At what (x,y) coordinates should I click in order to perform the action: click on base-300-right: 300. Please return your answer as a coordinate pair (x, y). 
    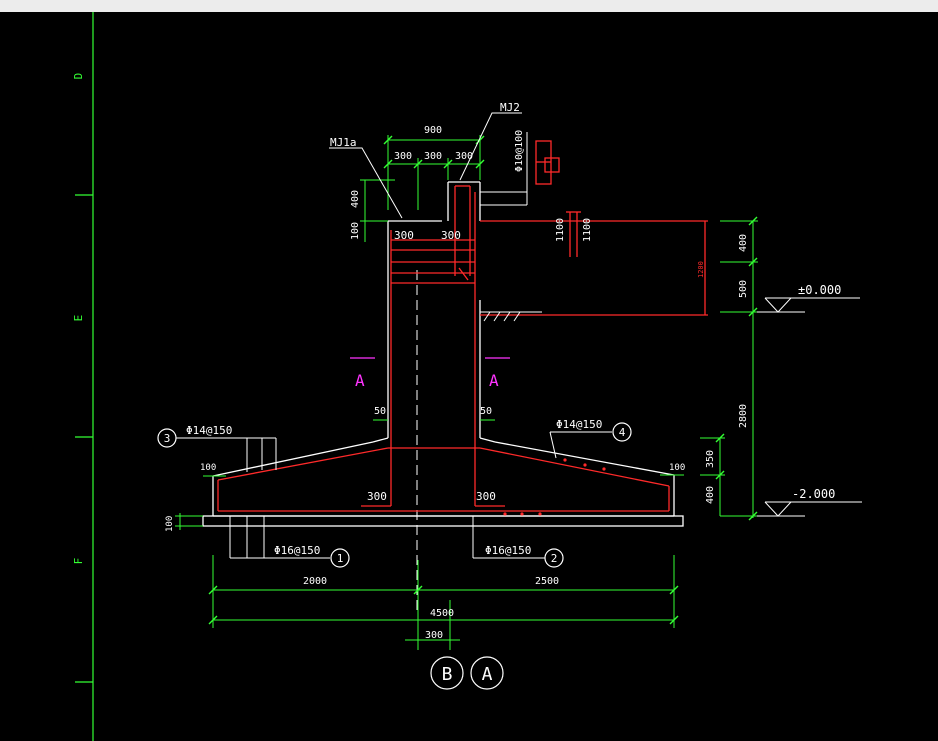
    Looking at the image, I should click on (486, 496).